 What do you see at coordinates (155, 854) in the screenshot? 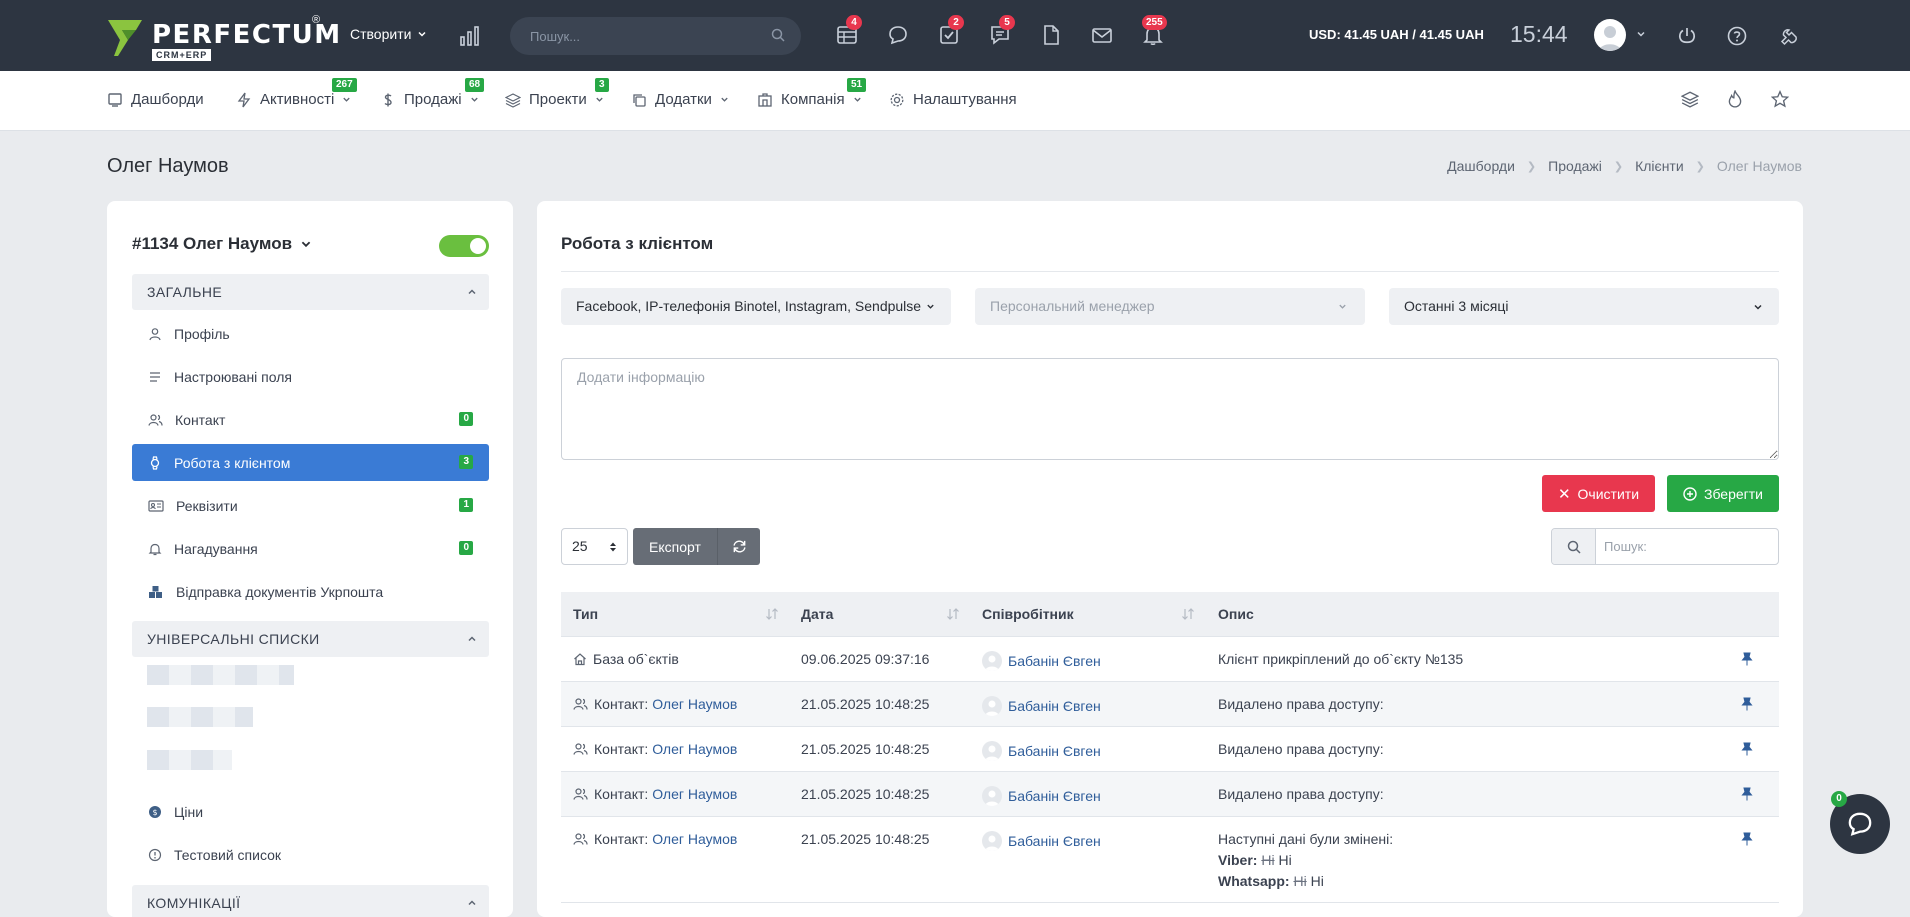
I see `info-circle-icon` at bounding box center [155, 854].